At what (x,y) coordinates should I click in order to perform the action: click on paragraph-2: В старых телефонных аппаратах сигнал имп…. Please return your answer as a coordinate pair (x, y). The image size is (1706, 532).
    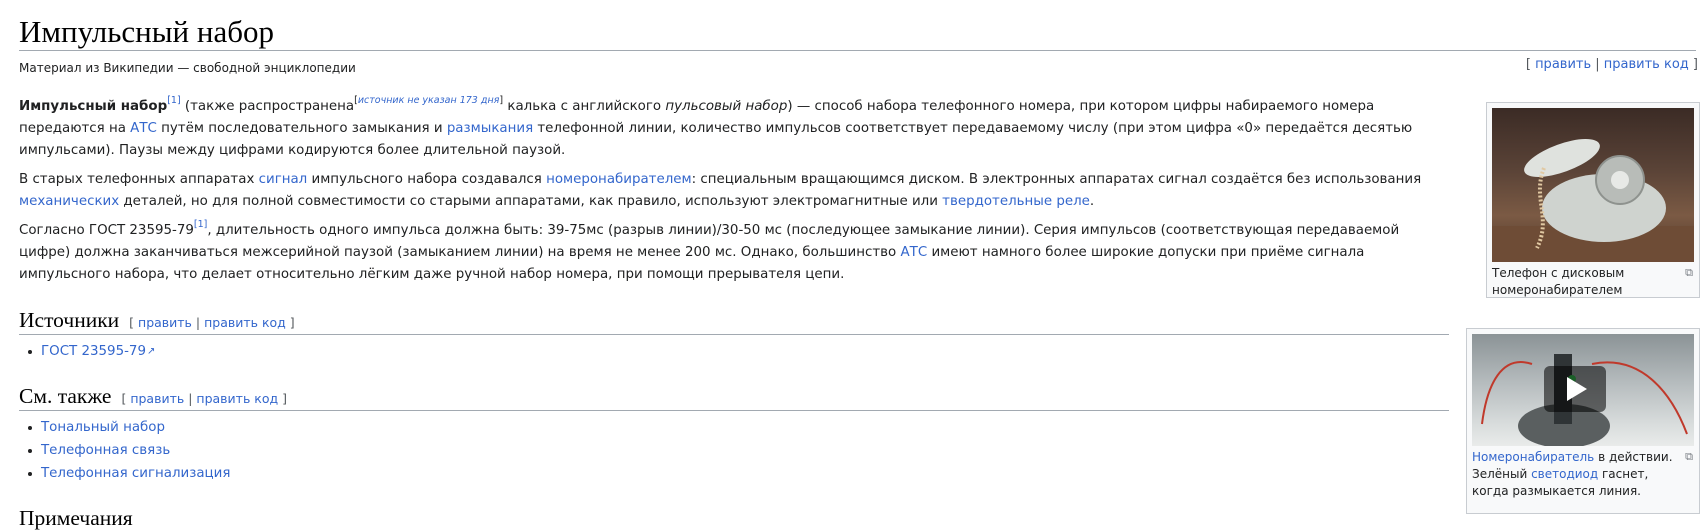
    Looking at the image, I should click on (720, 190).